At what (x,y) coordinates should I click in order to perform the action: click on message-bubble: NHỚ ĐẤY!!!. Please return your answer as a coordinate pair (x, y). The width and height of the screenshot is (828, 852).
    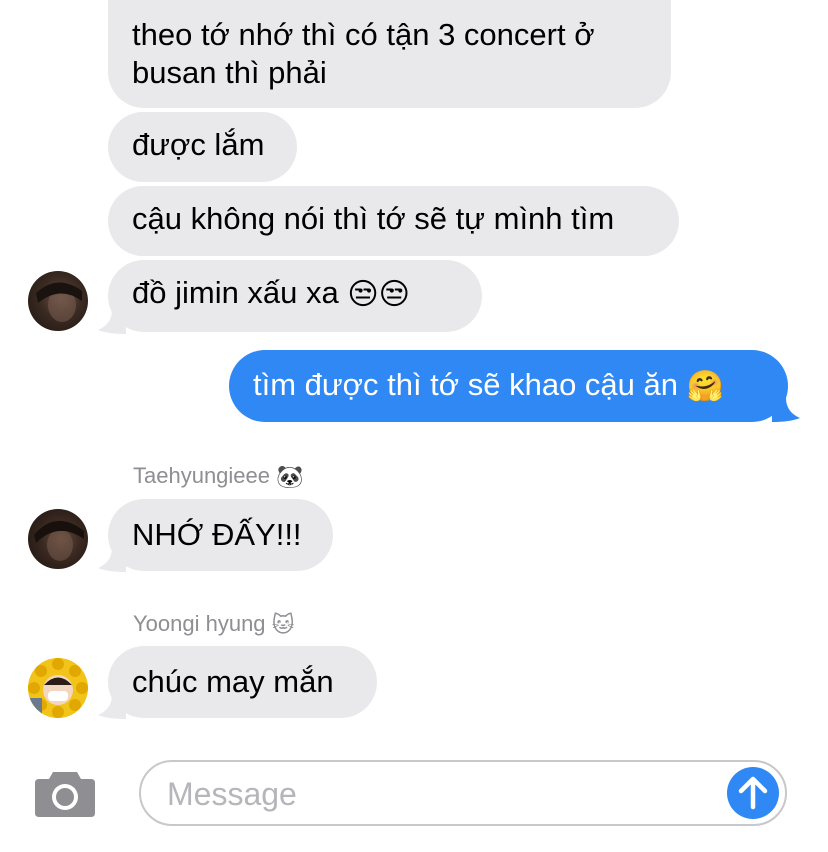
    Looking at the image, I should click on (220, 535).